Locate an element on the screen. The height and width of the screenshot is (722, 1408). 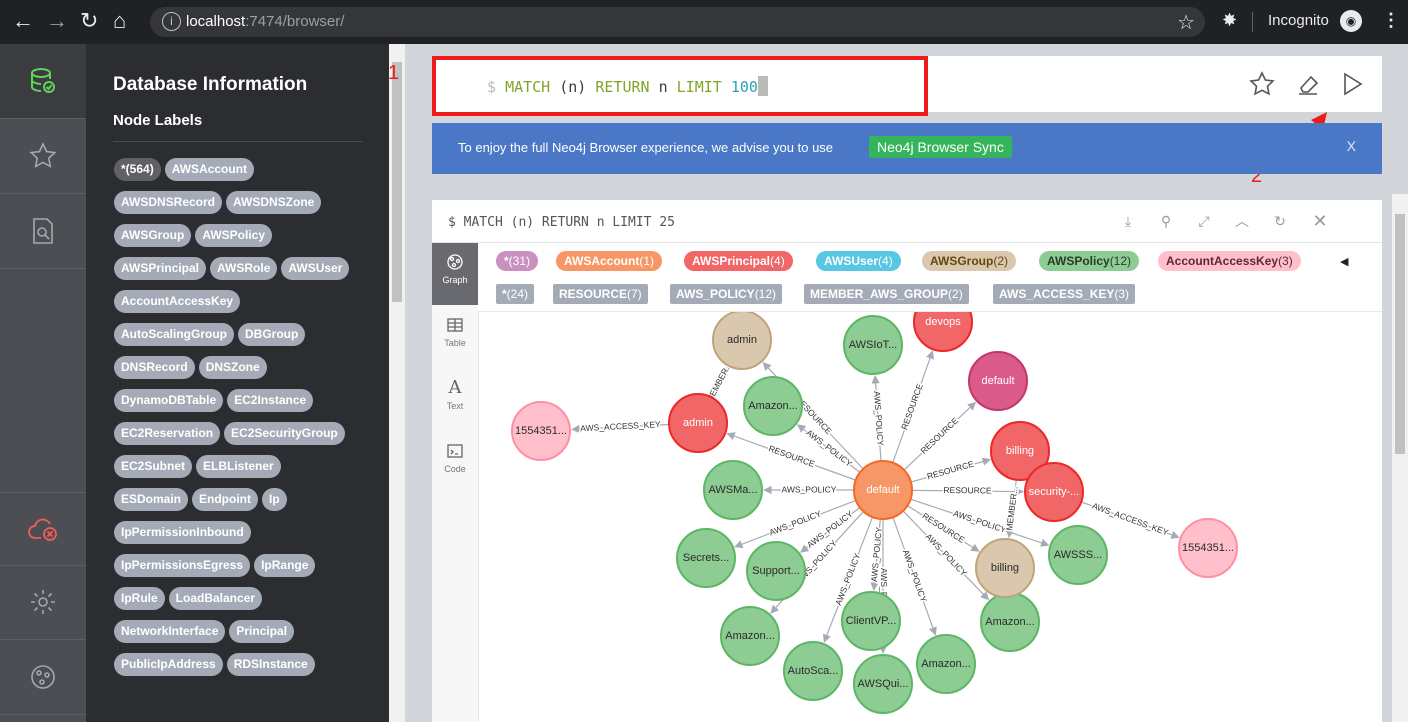
graph-node: billing is located at coordinates (1005, 568).